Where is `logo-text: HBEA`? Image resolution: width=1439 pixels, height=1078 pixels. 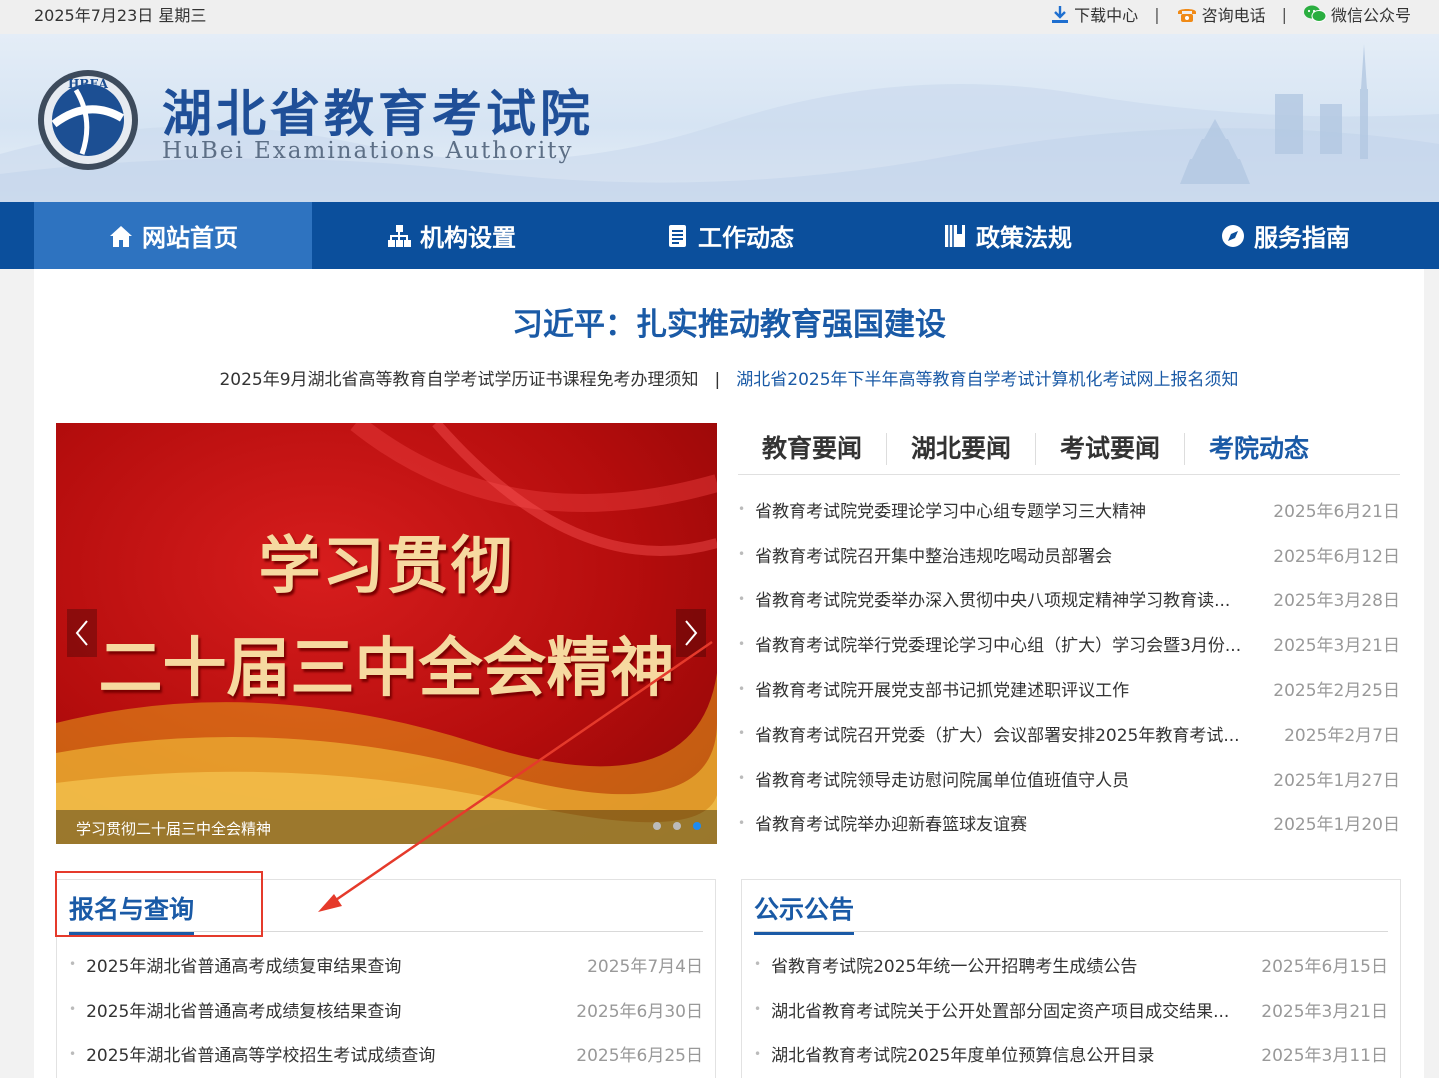
logo-text: HBEA is located at coordinates (88, 84).